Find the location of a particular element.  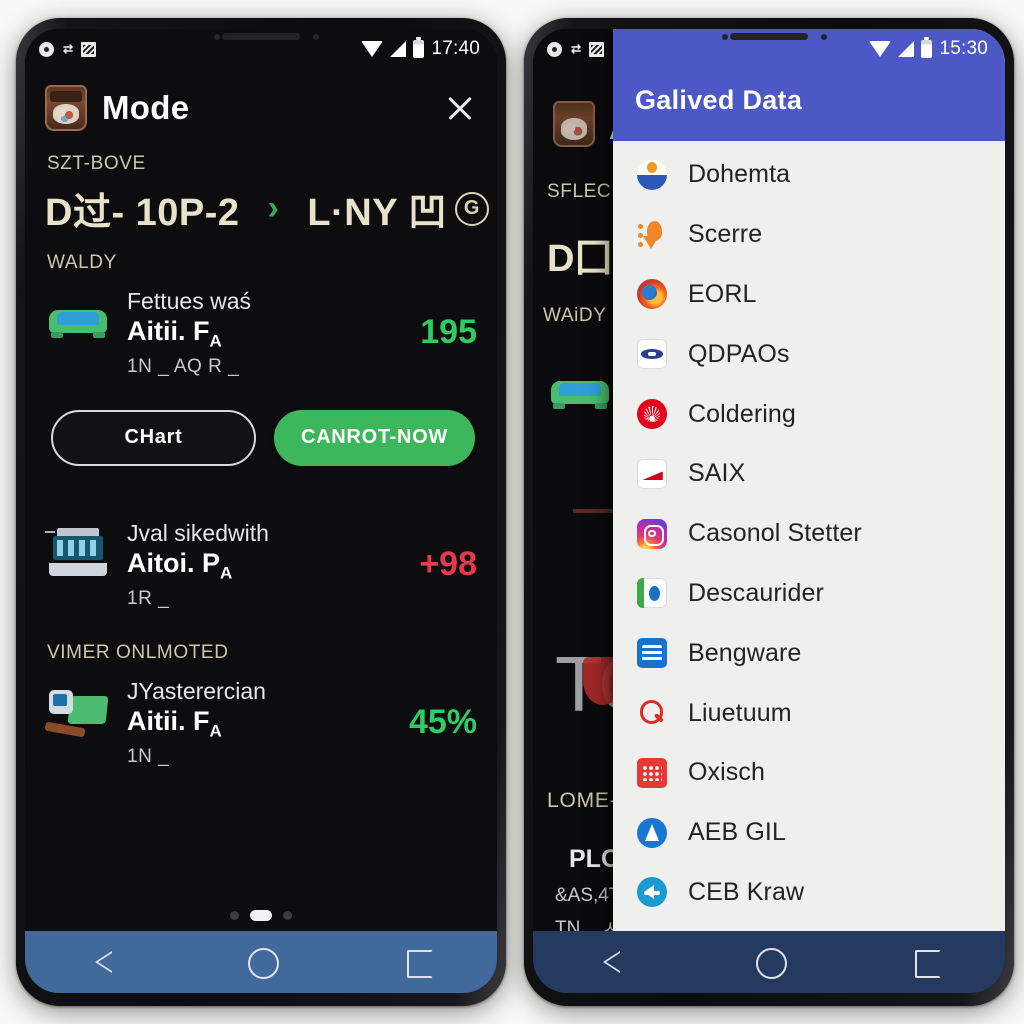

list-item-text: Fettues waś Aitii. FA 1N _ AQ R _ is located at coordinates (265, 333).